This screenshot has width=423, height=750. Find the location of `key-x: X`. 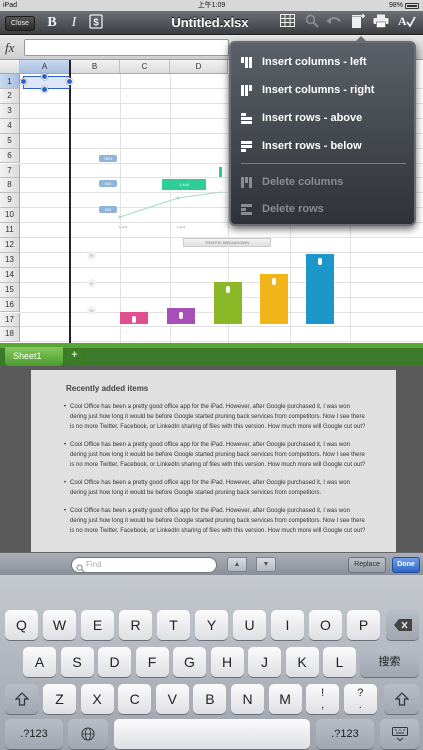

key-x: X is located at coordinates (97, 699).